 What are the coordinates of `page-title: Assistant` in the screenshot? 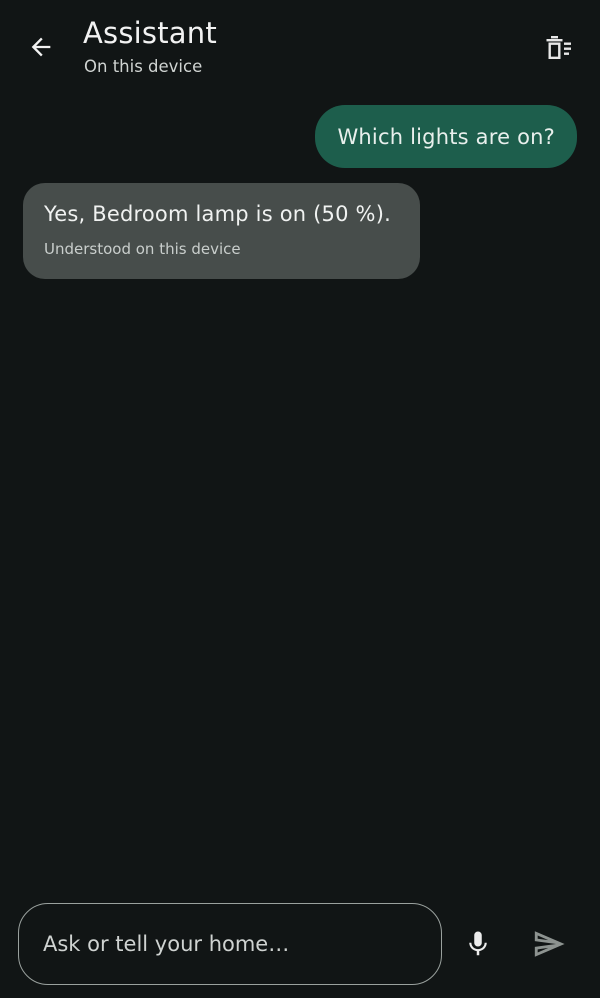 It's located at (150, 33).